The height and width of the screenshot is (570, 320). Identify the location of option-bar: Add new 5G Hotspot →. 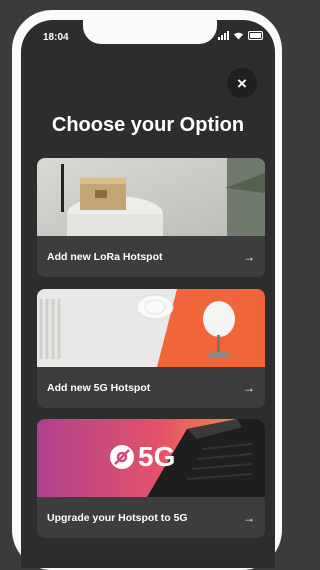
(151, 387).